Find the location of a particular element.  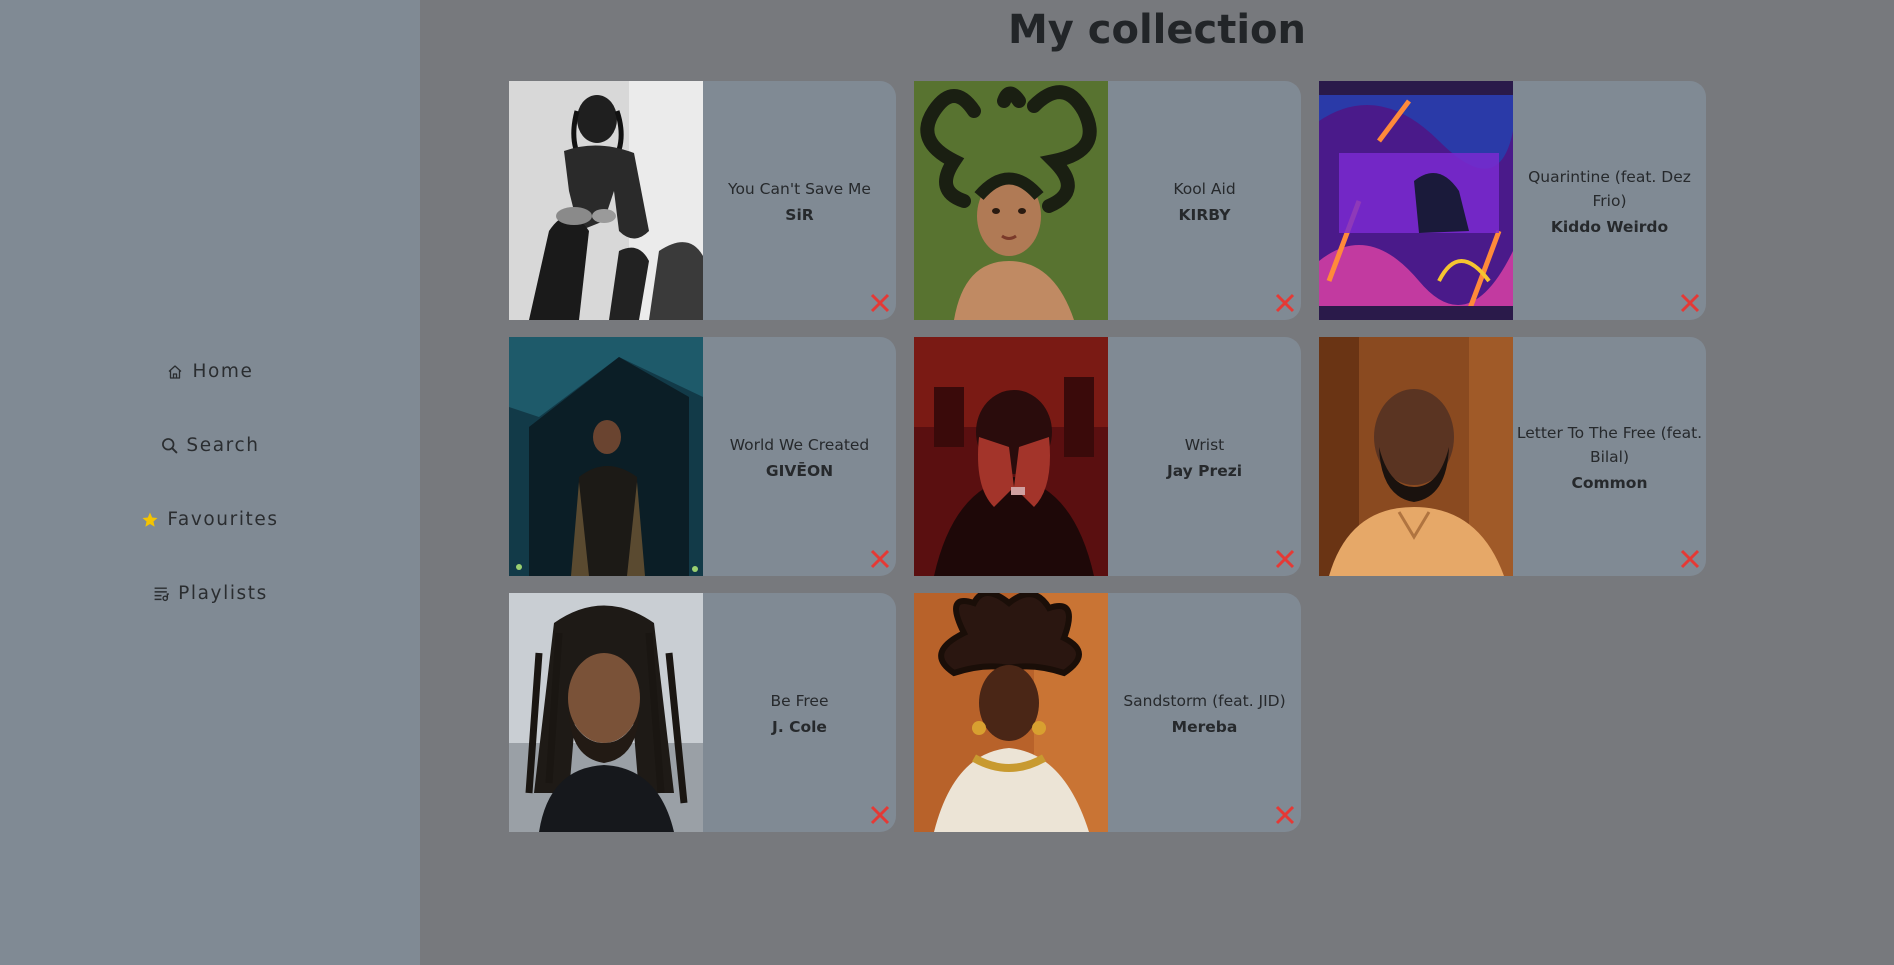

track-card: Sandstorm (feat. JID) Mereba is located at coordinates (1107, 712).